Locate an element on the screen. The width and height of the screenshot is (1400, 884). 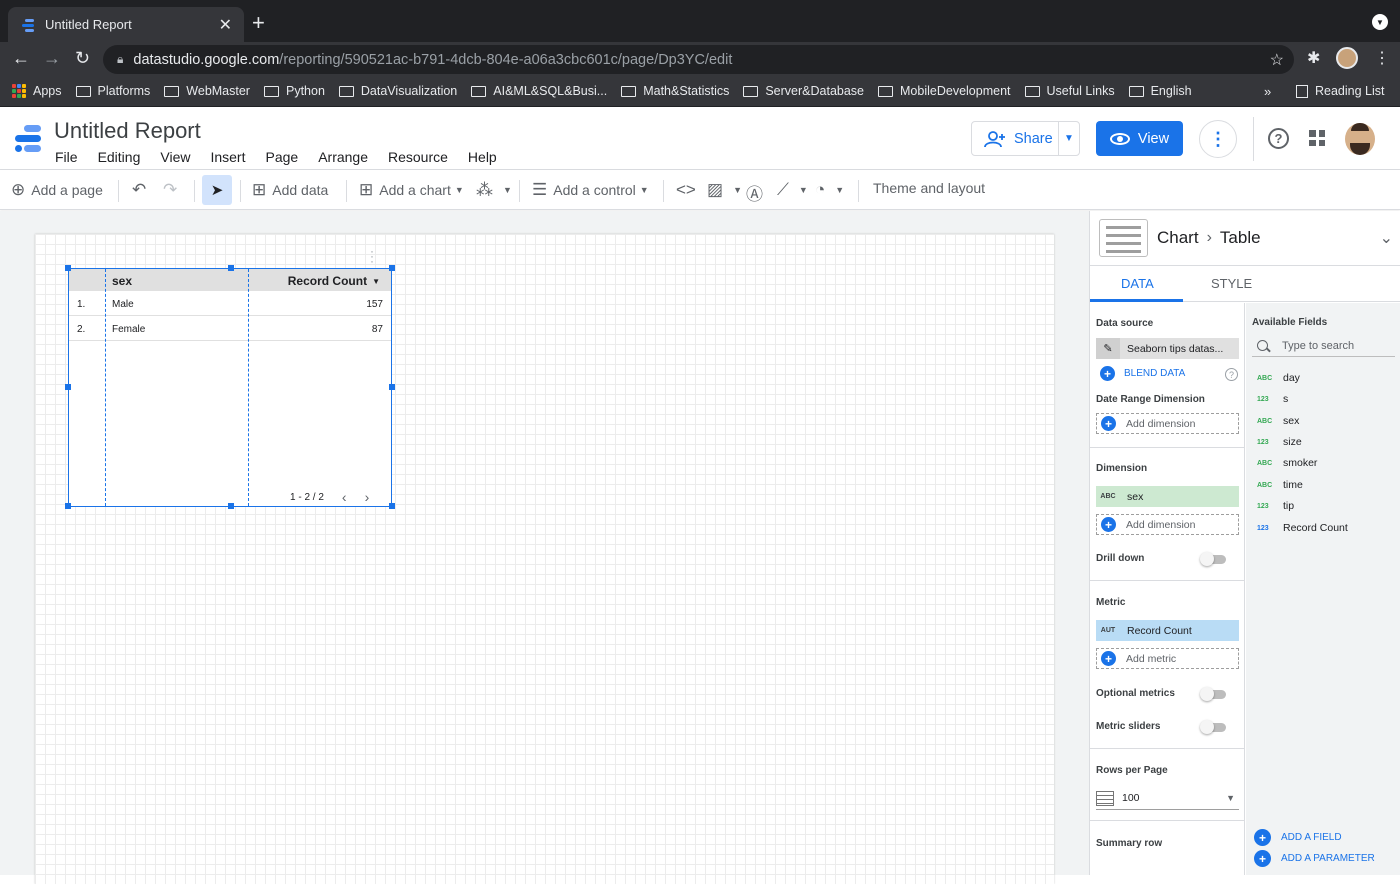
field-item-size: 123 size is located at coordinates (1279, 442).